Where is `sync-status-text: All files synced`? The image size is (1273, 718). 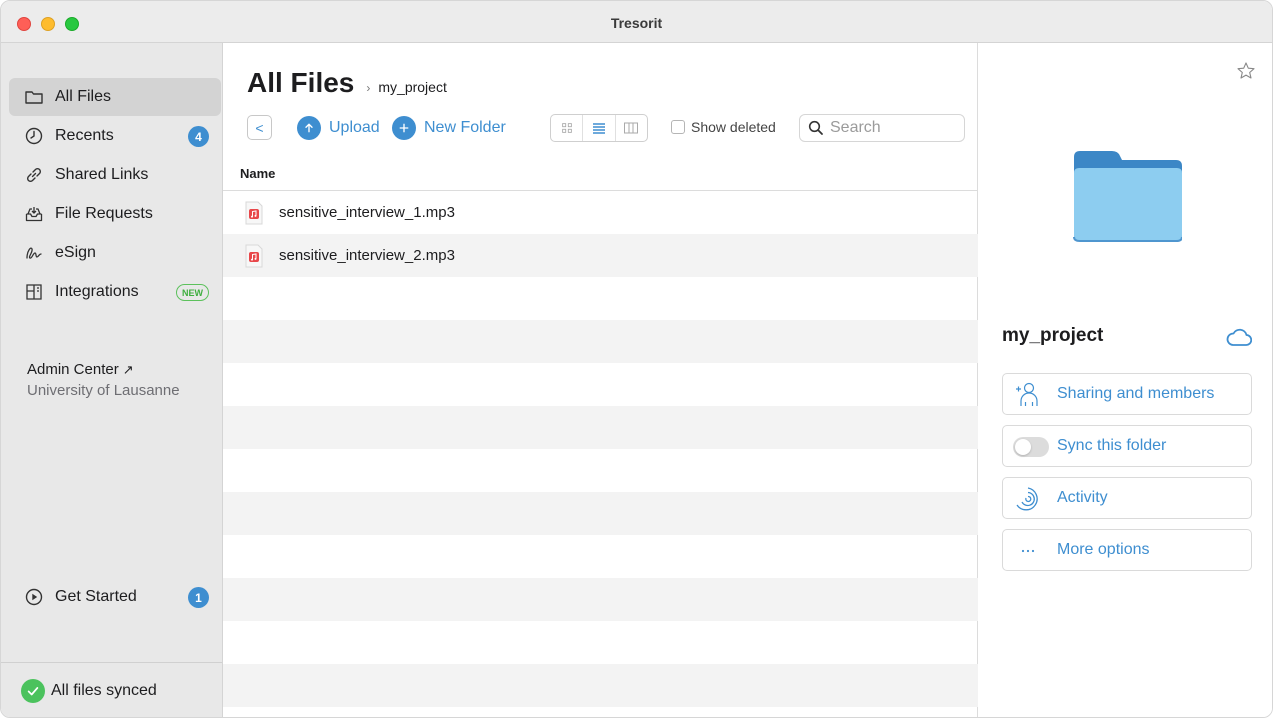
sync-status-text: All files synced is located at coordinates (104, 690).